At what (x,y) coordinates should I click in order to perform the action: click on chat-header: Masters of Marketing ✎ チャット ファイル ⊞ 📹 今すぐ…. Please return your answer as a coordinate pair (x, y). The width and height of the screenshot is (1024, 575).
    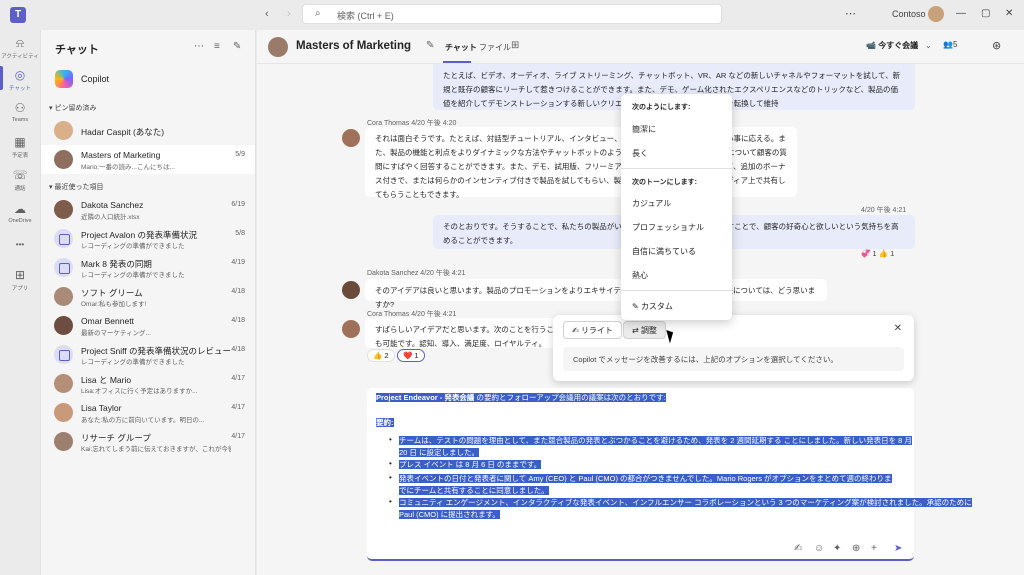
    Looking at the image, I should click on (640, 47).